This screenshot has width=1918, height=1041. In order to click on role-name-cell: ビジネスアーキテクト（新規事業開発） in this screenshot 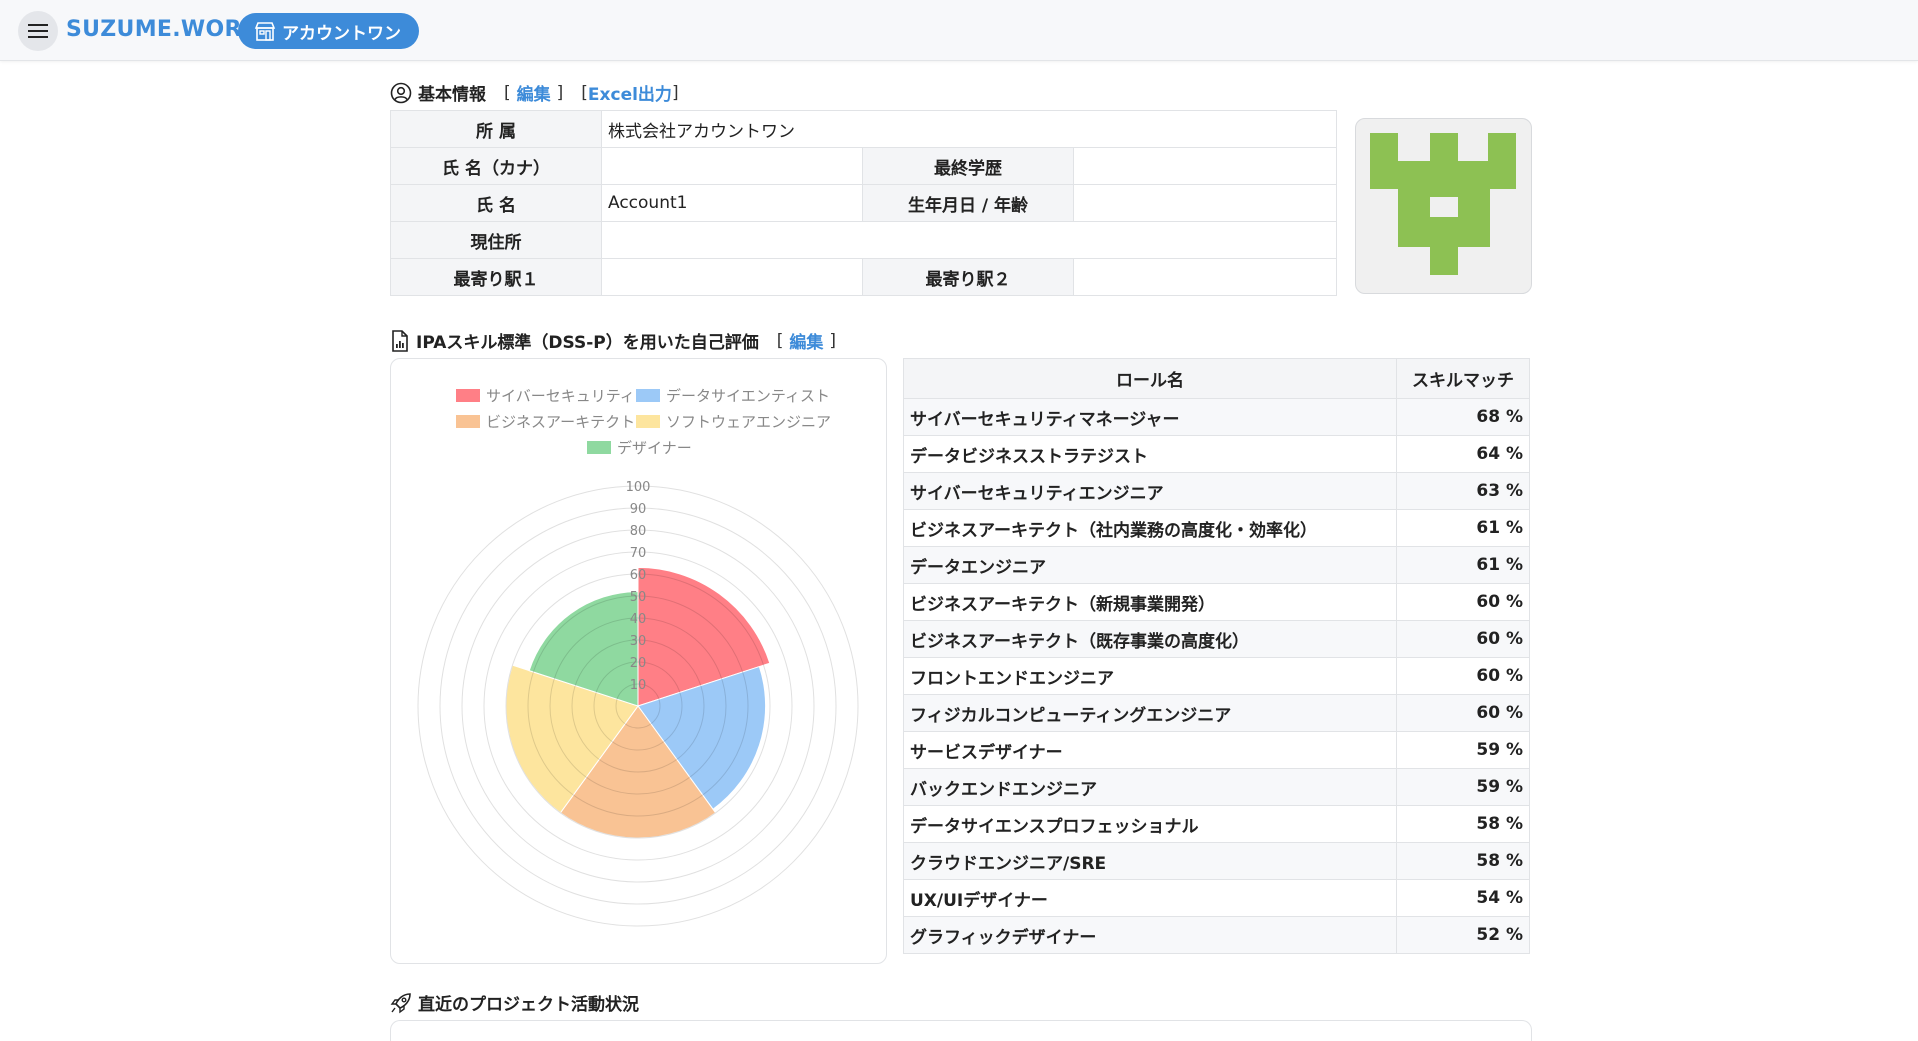, I will do `click(1150, 602)`.